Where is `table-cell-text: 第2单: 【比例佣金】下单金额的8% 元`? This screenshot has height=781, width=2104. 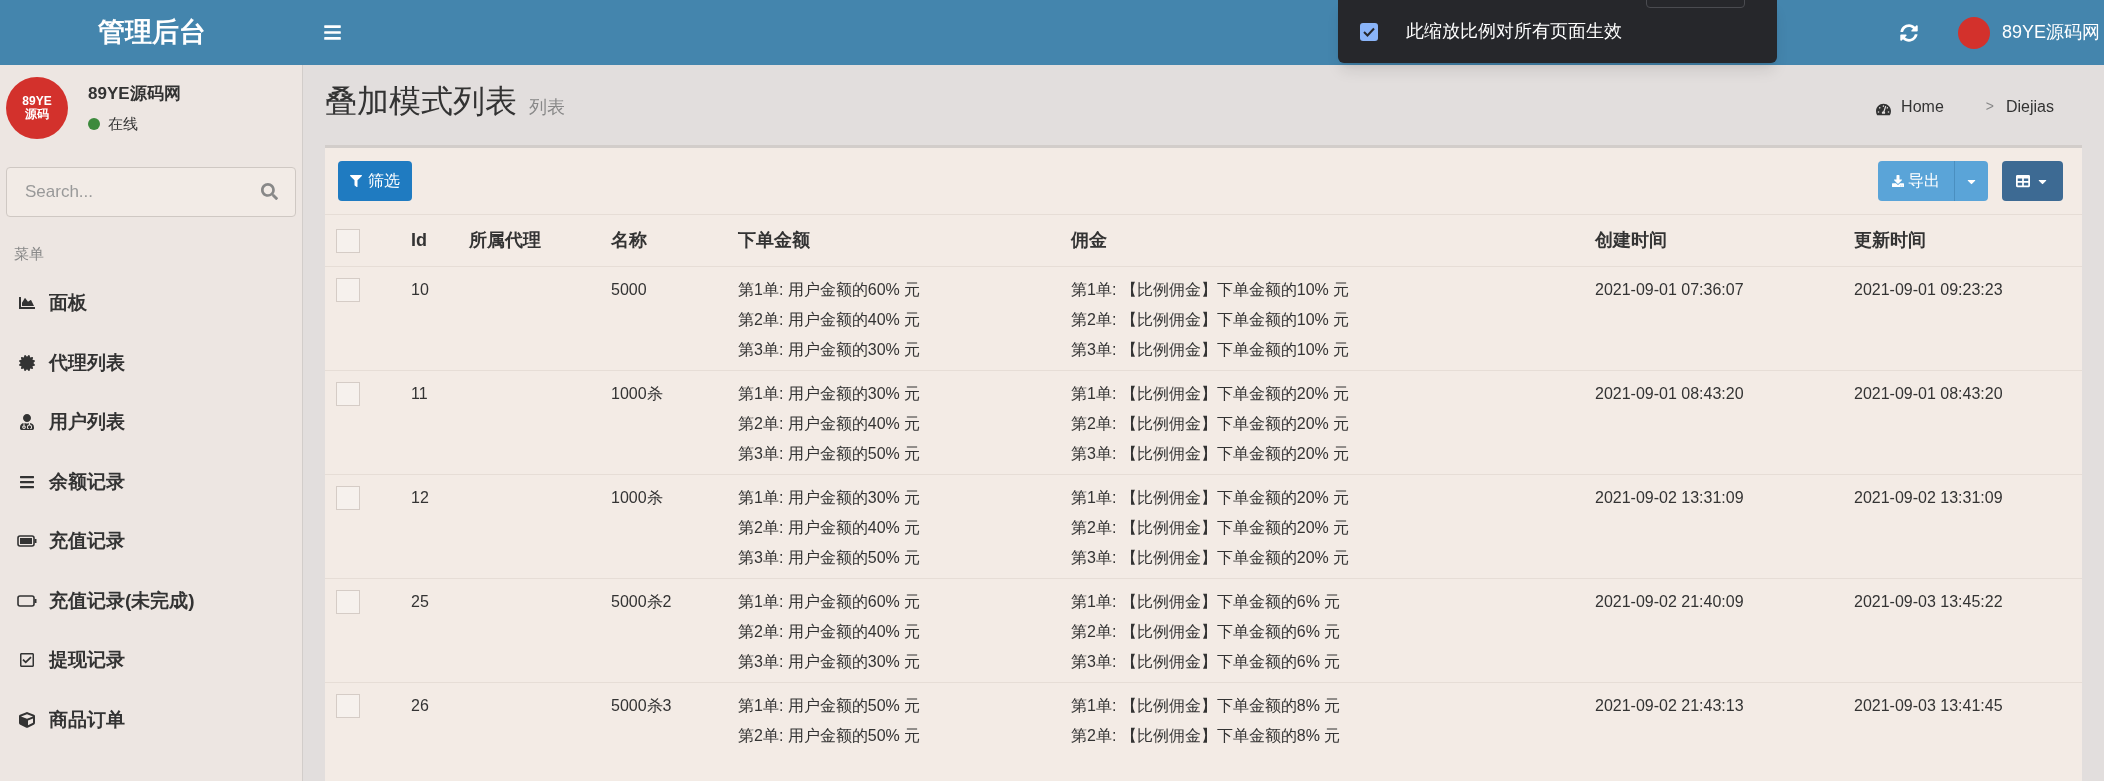
table-cell-text: 第2单: 【比例佣金】下单金额的8% 元 is located at coordinates (1206, 736).